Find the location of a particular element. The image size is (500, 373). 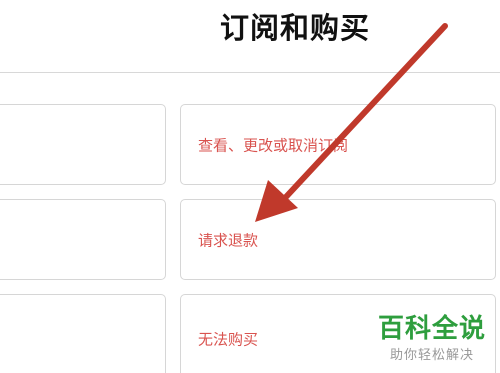

request-refund-link: 请求退款 is located at coordinates (228, 239).